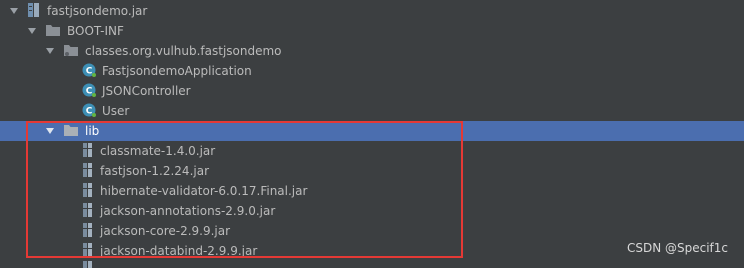  Describe the element at coordinates (177, 71) in the screenshot. I see `tree-item-label: FastjsondemoApplication` at that location.